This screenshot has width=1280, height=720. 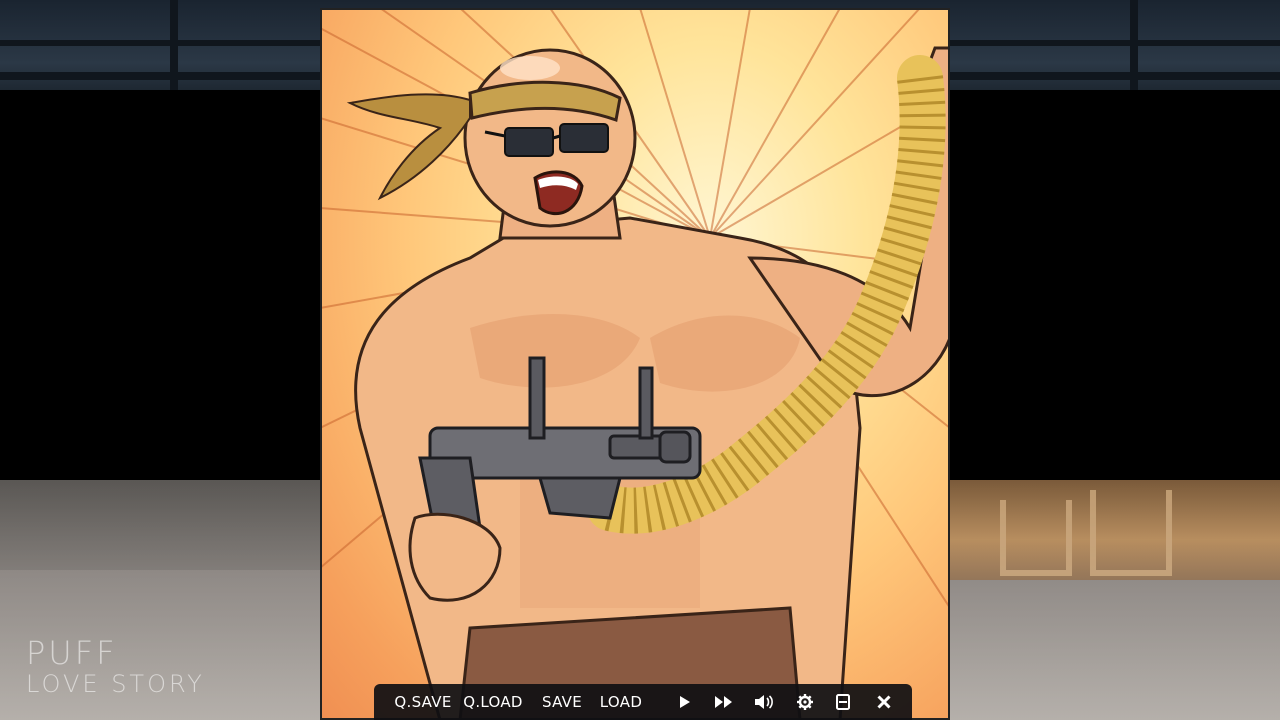 What do you see at coordinates (562, 702) in the screenshot?
I see `save-button: SAVE` at bounding box center [562, 702].